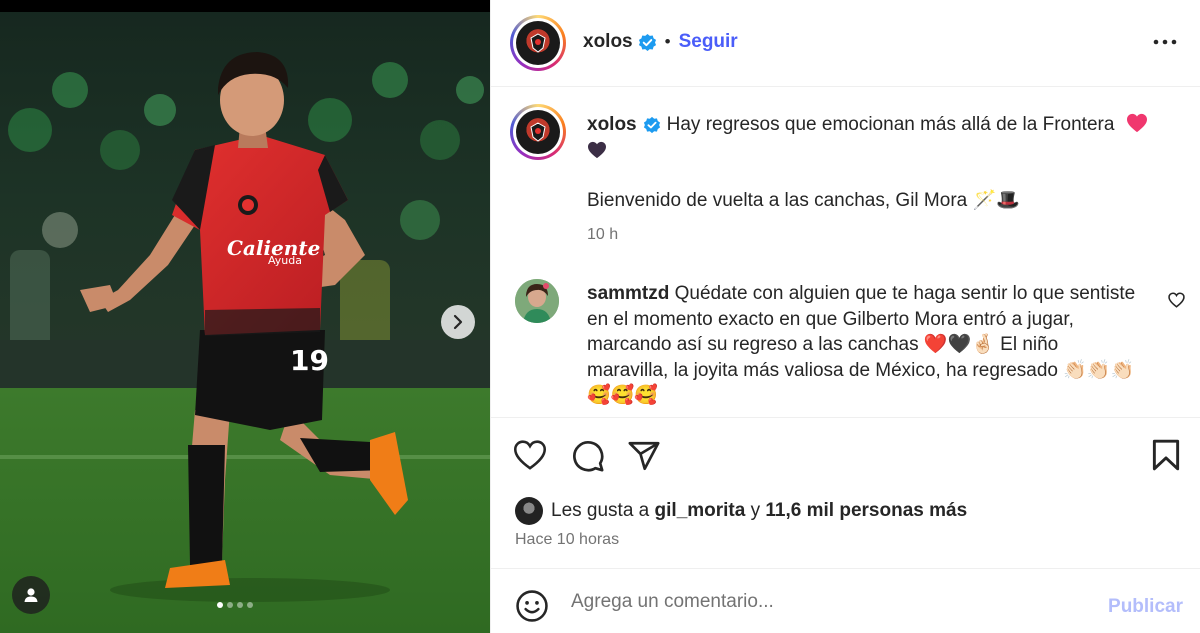 The image size is (1200, 633). I want to click on svg-text: Ayuda, so click(285, 260).